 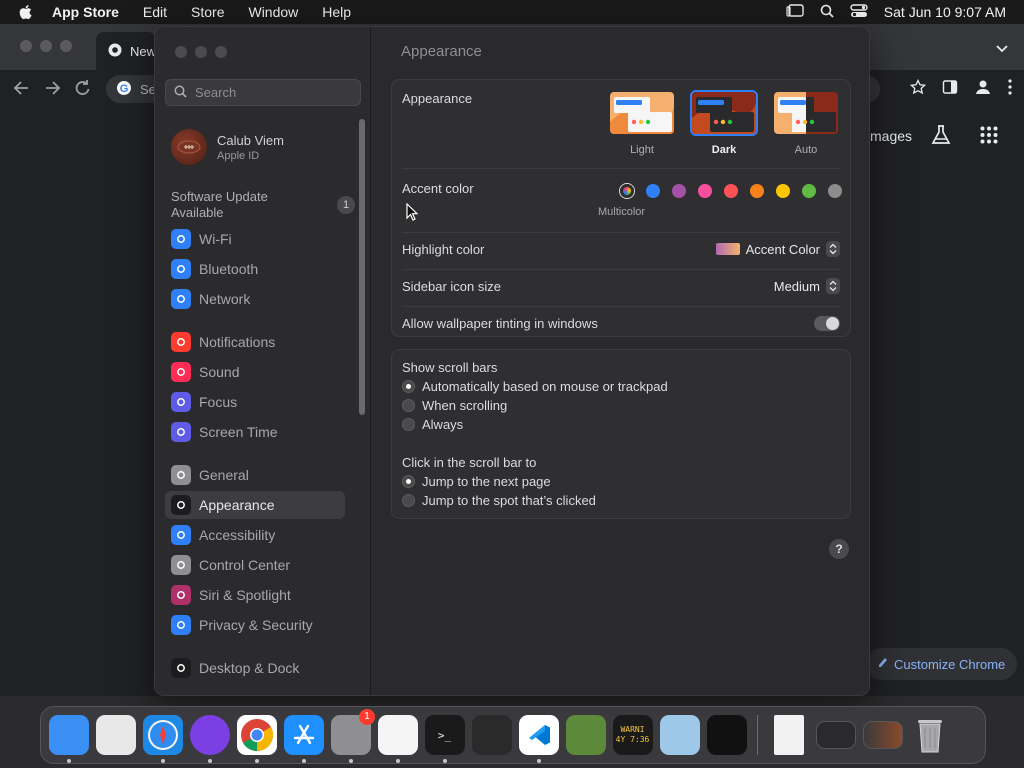 I want to click on chevron-down-icon, so click(x=1002, y=49).